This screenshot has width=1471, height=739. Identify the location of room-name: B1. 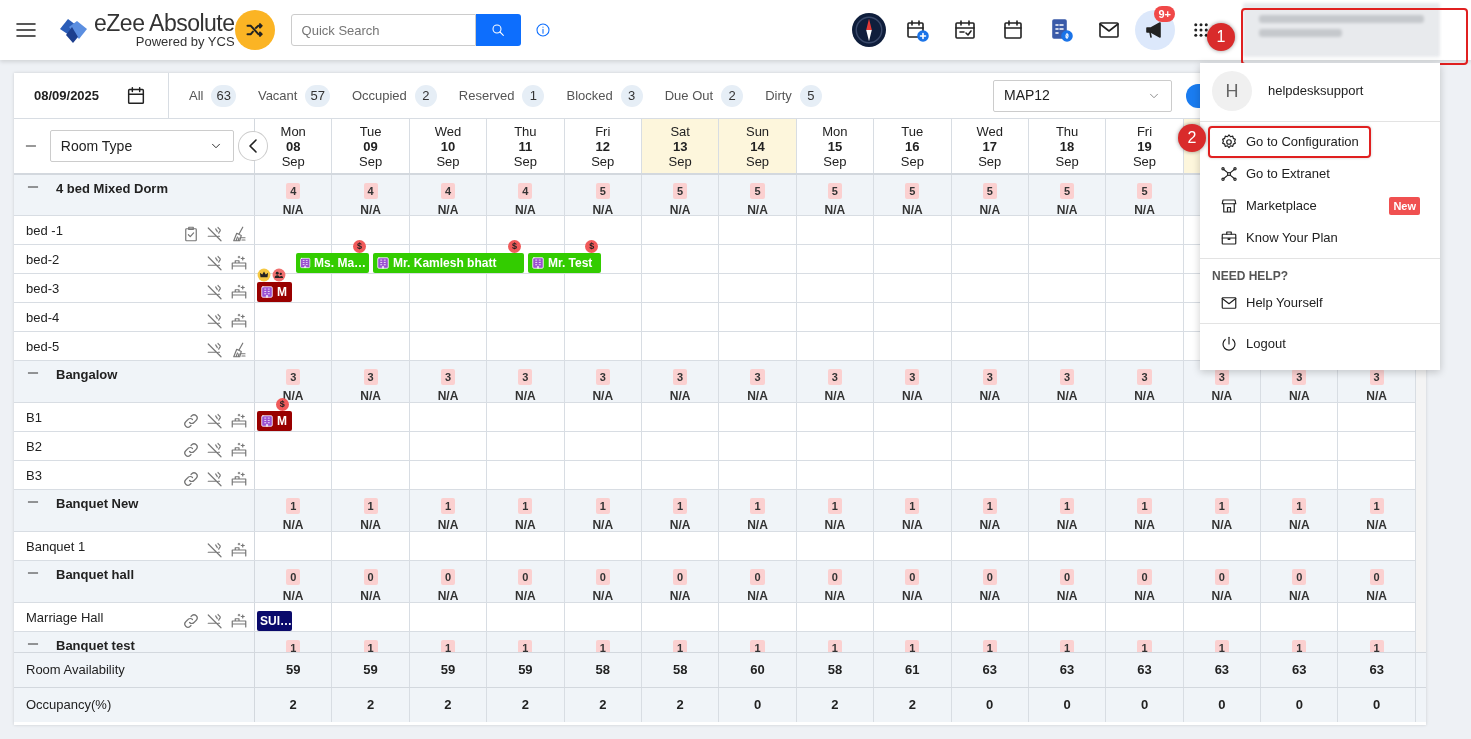
(34, 418).